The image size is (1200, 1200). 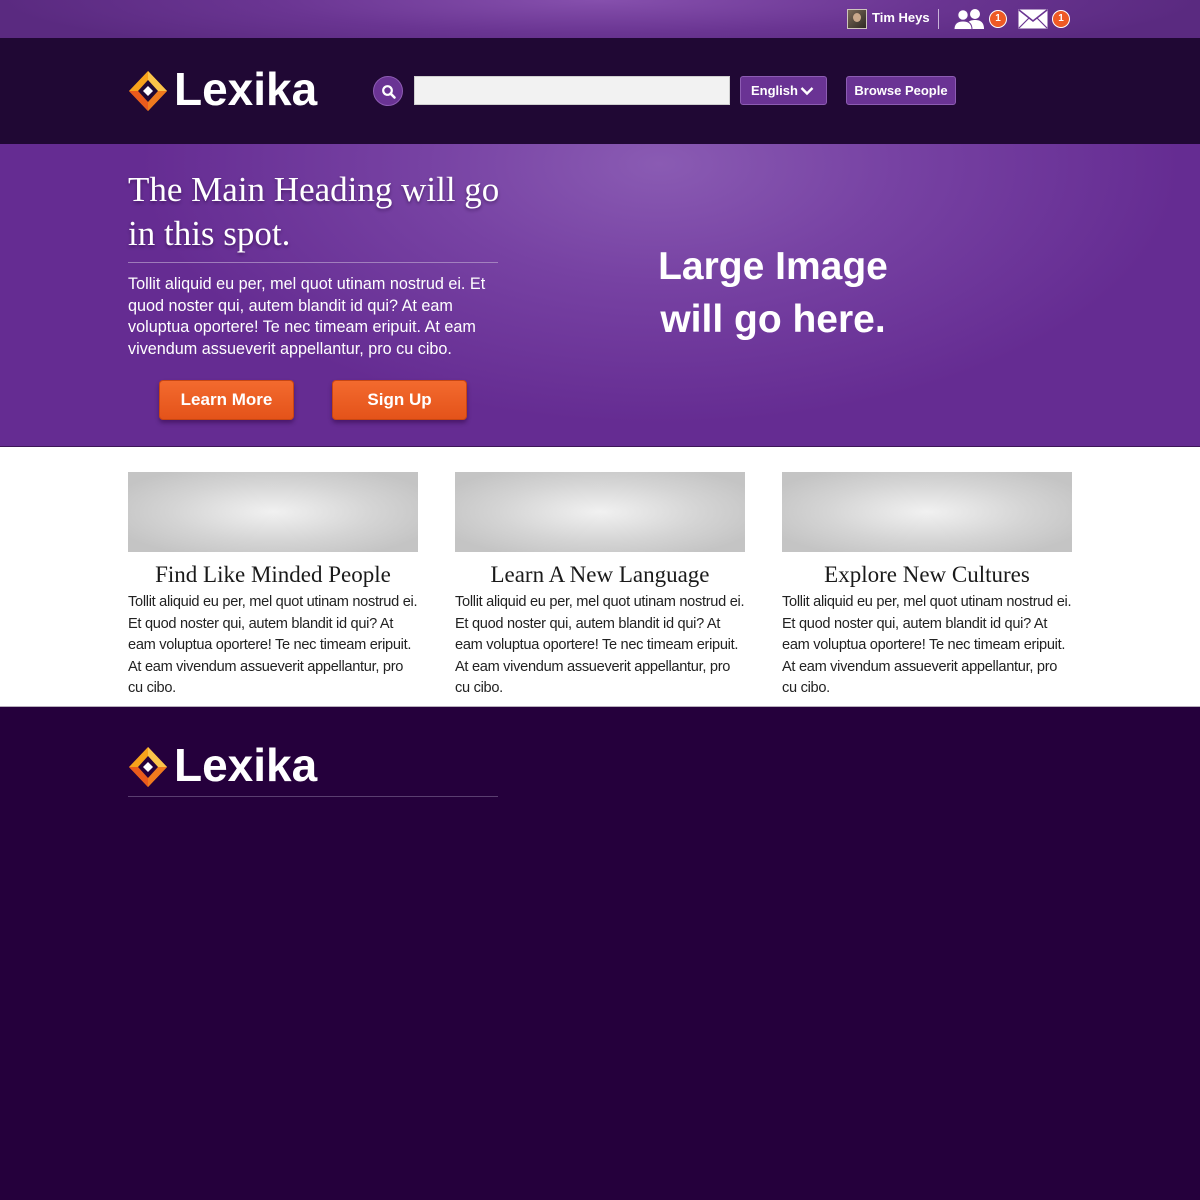 I want to click on chevron-down-icon, so click(x=807, y=91).